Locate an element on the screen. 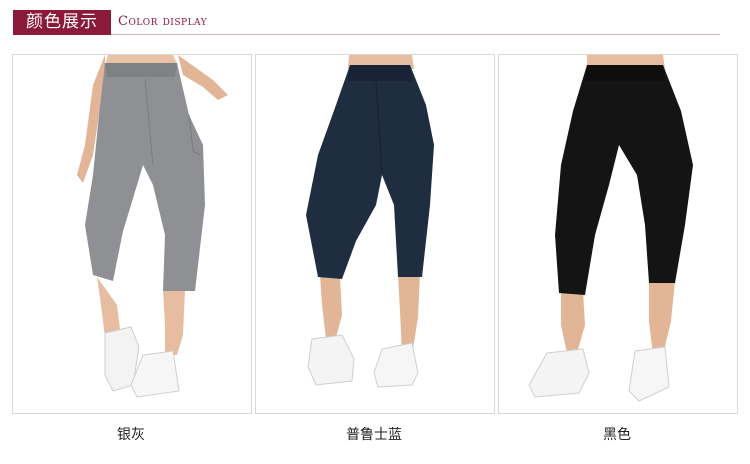 Image resolution: width=750 pixels, height=464 pixels. product-caption-navy: 普鲁士蓝 is located at coordinates (374, 435).